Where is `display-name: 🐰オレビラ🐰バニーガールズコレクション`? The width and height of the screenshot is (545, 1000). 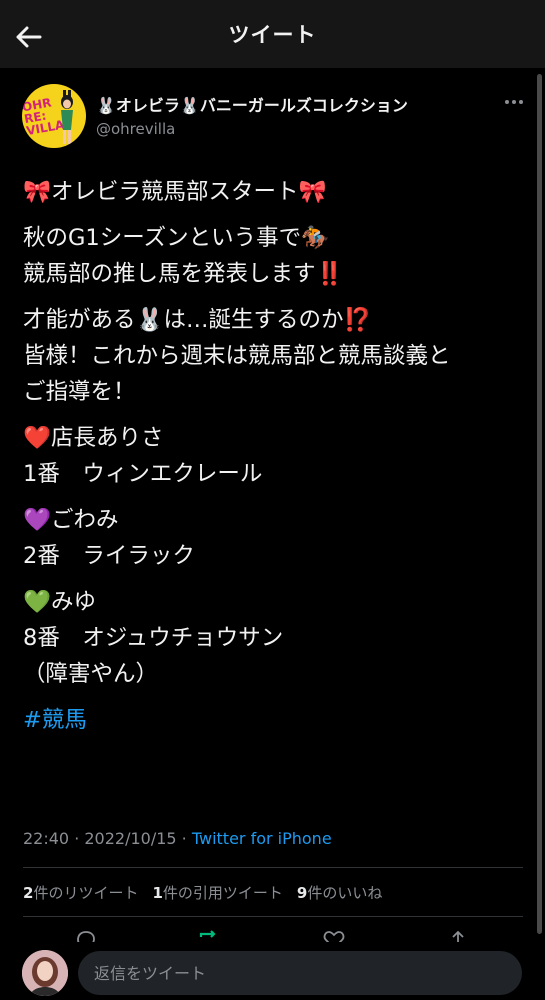
display-name: 🐰オレビラ🐰バニーガールズコレクション is located at coordinates (252, 104).